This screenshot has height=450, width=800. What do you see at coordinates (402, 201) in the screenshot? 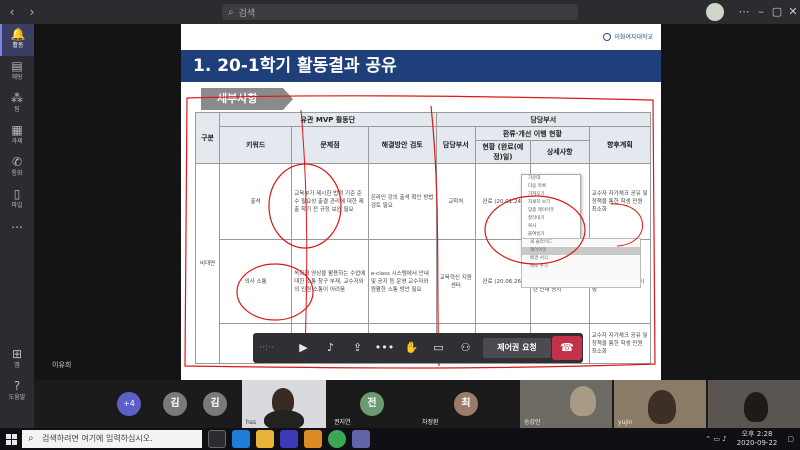
I see `cell-solution: 온라인 강의 출석 확인 방법 검토 필요` at bounding box center [402, 201].